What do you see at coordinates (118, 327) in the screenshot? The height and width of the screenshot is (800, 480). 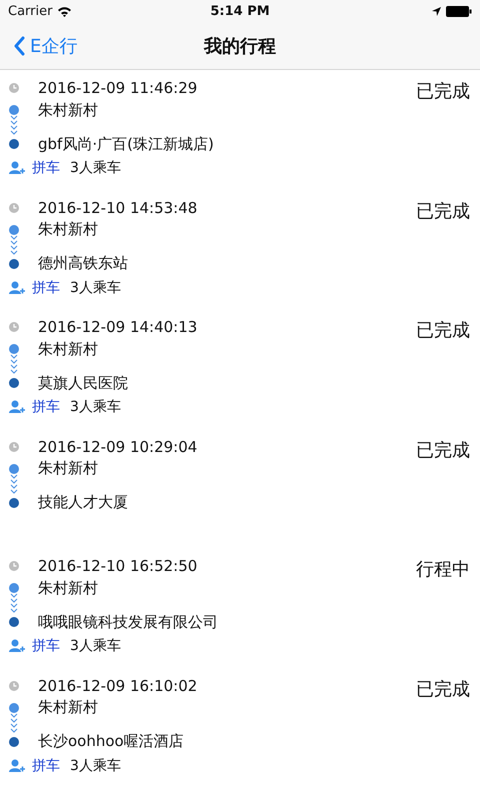 I see `trip-time: 2016-12-09 14:40:13` at bounding box center [118, 327].